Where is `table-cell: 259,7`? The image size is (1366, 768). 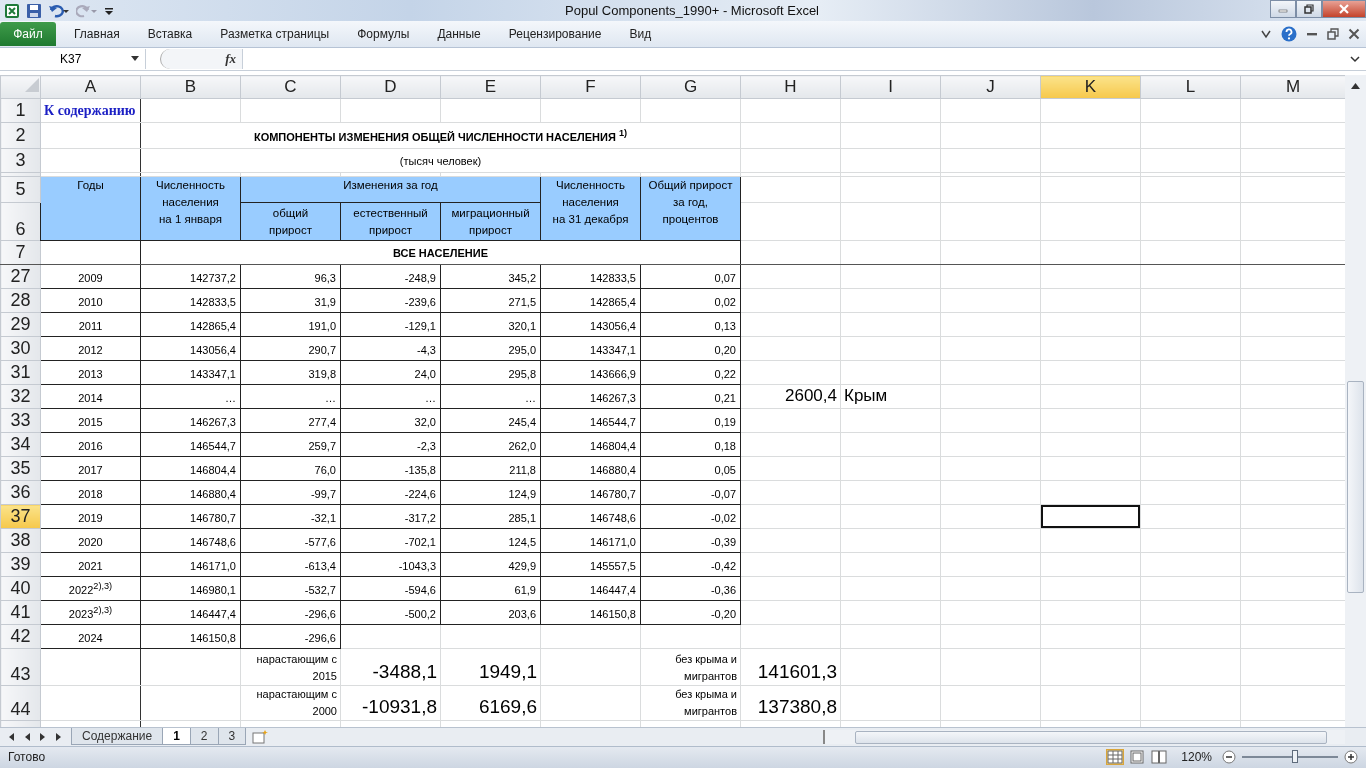 table-cell: 259,7 is located at coordinates (322, 446).